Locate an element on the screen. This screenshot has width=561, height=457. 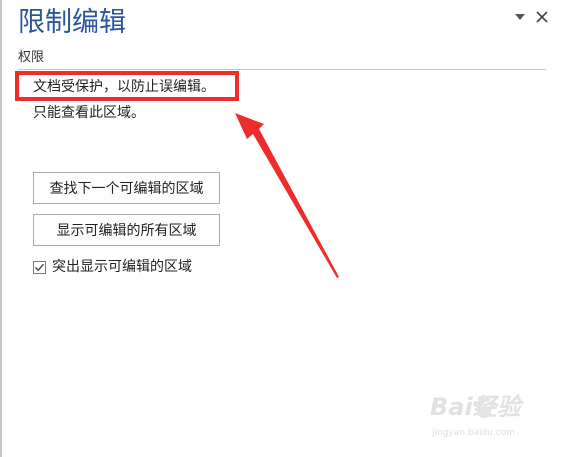
baidu-jingyan-watermark: Bai经验 jingyan.baidu.com is located at coordinates (492, 420).